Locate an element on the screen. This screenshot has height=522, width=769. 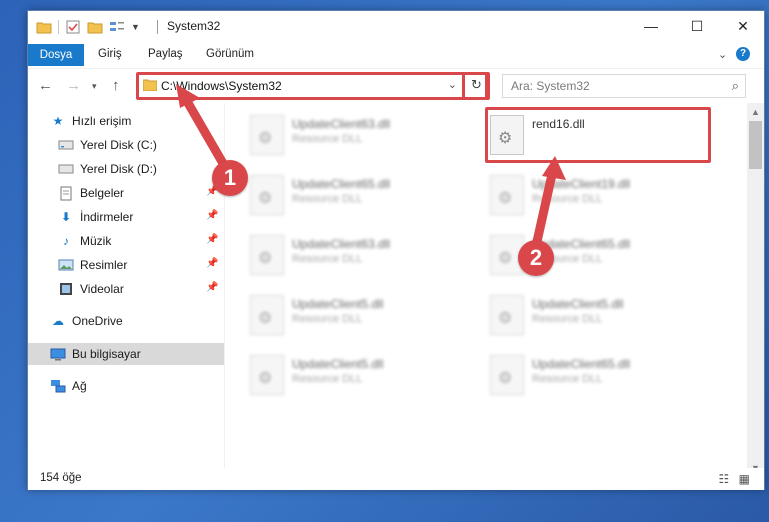
help-icon: ? is located at coordinates (743, 54).